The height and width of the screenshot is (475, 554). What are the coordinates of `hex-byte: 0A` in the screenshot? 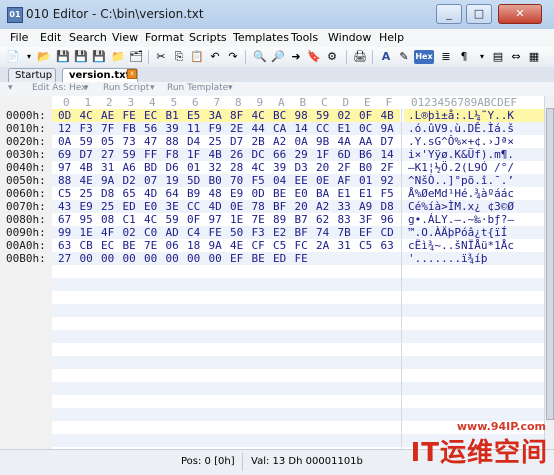 It's located at (64, 141).